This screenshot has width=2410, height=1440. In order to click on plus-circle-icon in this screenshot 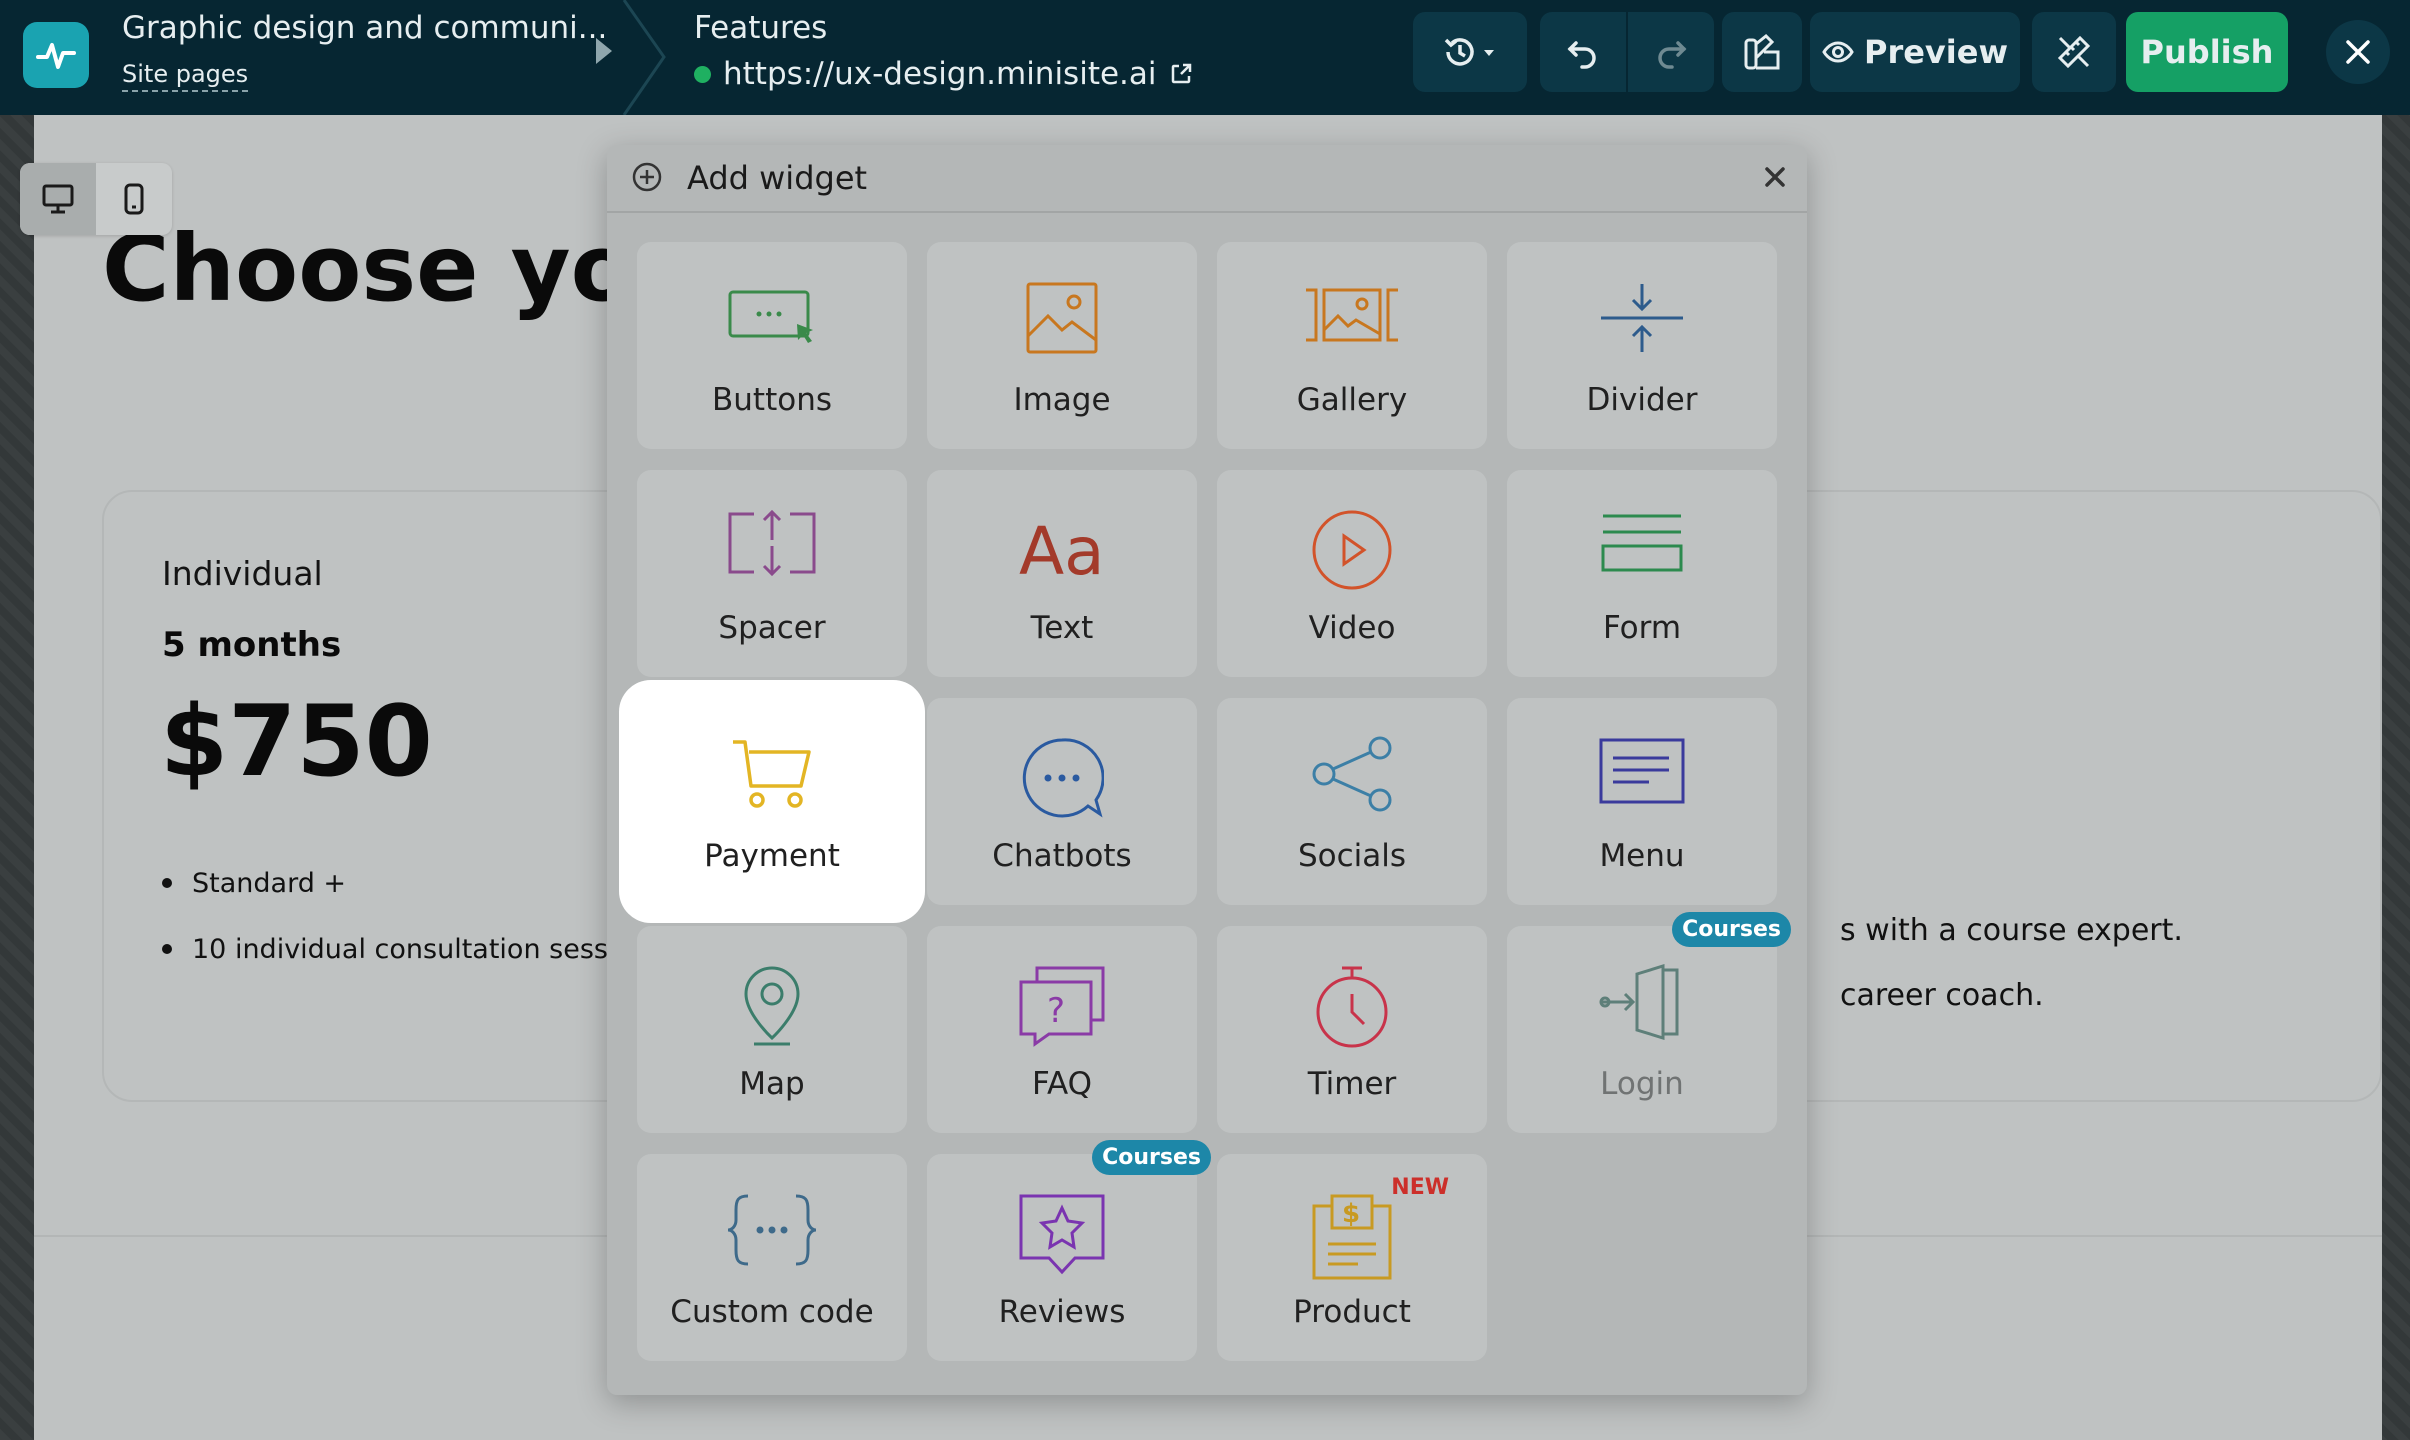, I will do `click(647, 177)`.